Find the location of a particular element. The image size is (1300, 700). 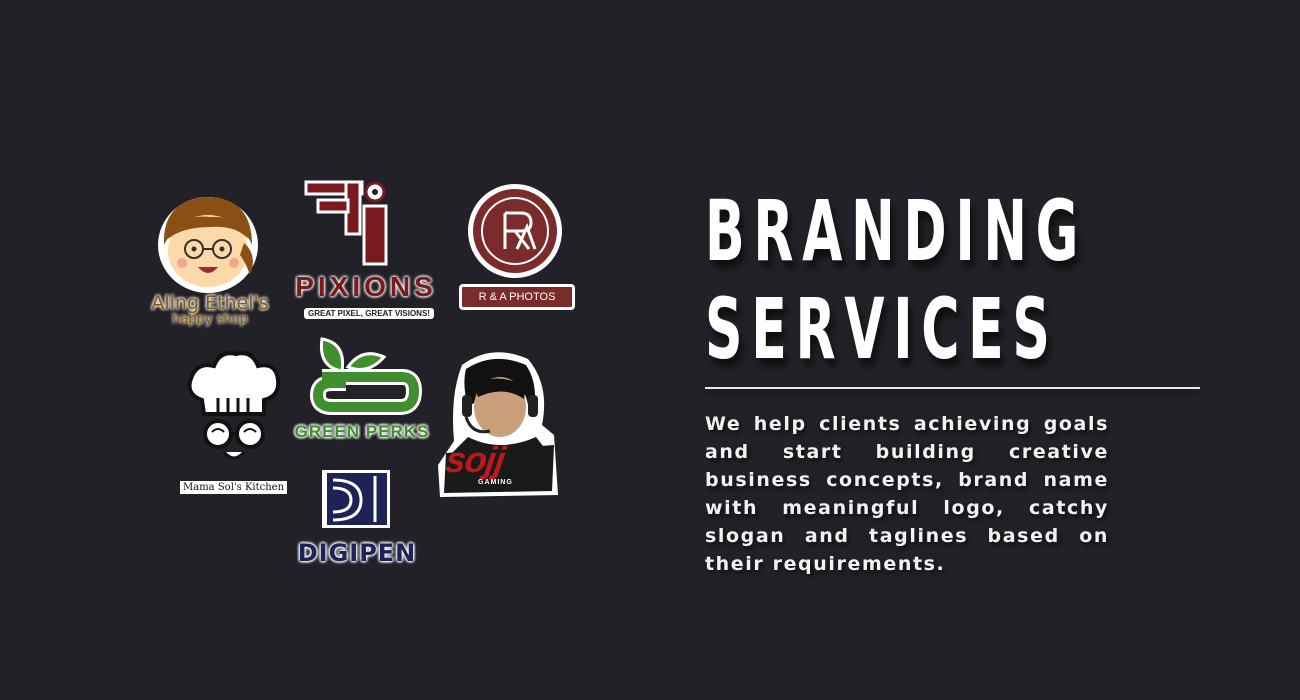

logo-digipen: DIGIPEN is located at coordinates (357, 517).